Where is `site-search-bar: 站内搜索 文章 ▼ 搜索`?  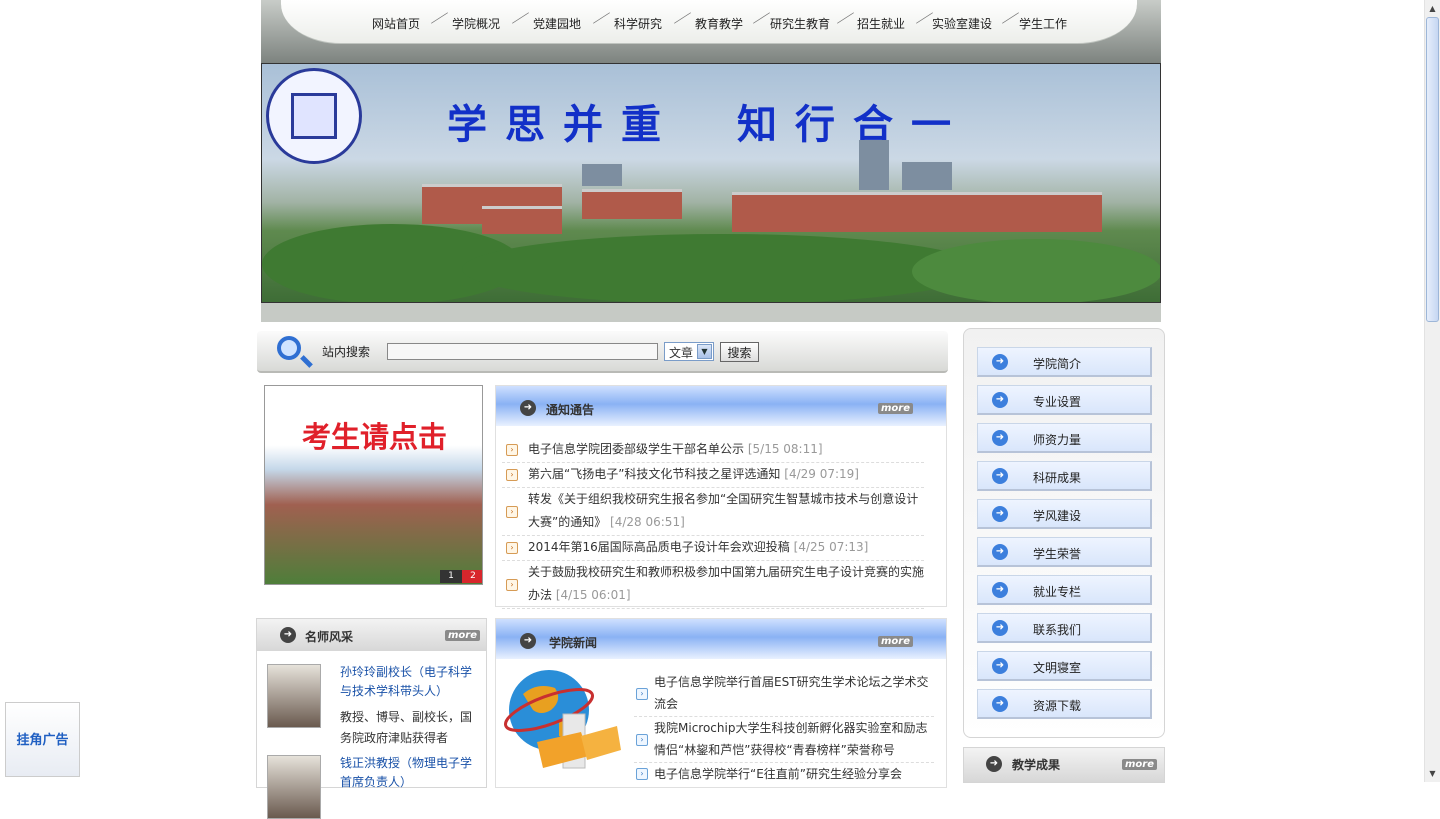
site-search-bar: 站内搜索 文章 ▼ 搜索 is located at coordinates (602, 352).